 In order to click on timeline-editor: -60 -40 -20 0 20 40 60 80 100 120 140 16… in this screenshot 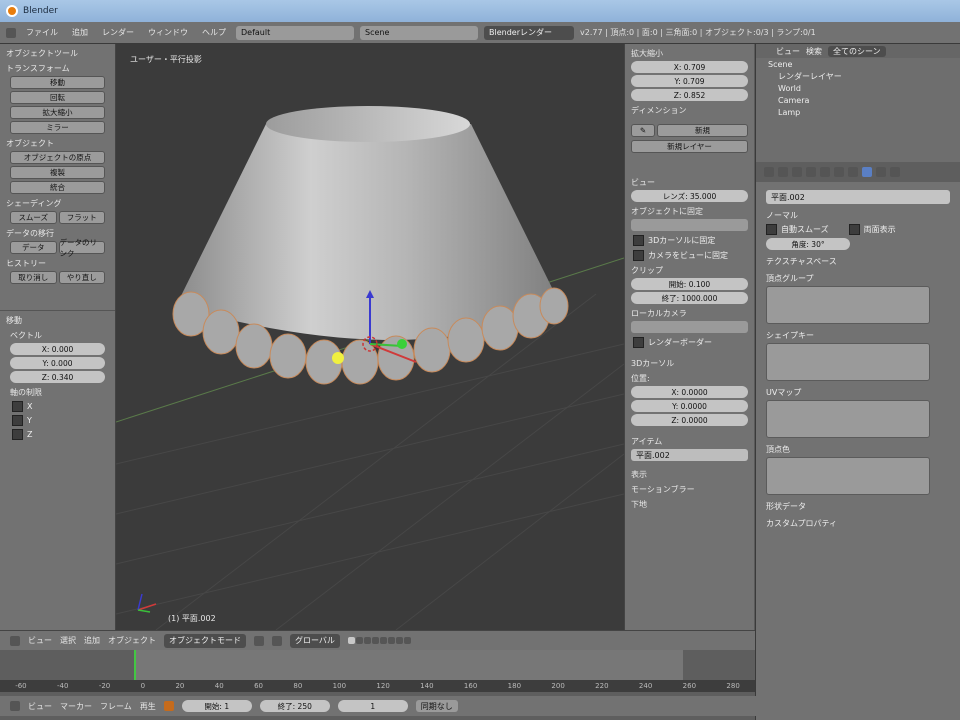, I will do `click(382, 685)`.